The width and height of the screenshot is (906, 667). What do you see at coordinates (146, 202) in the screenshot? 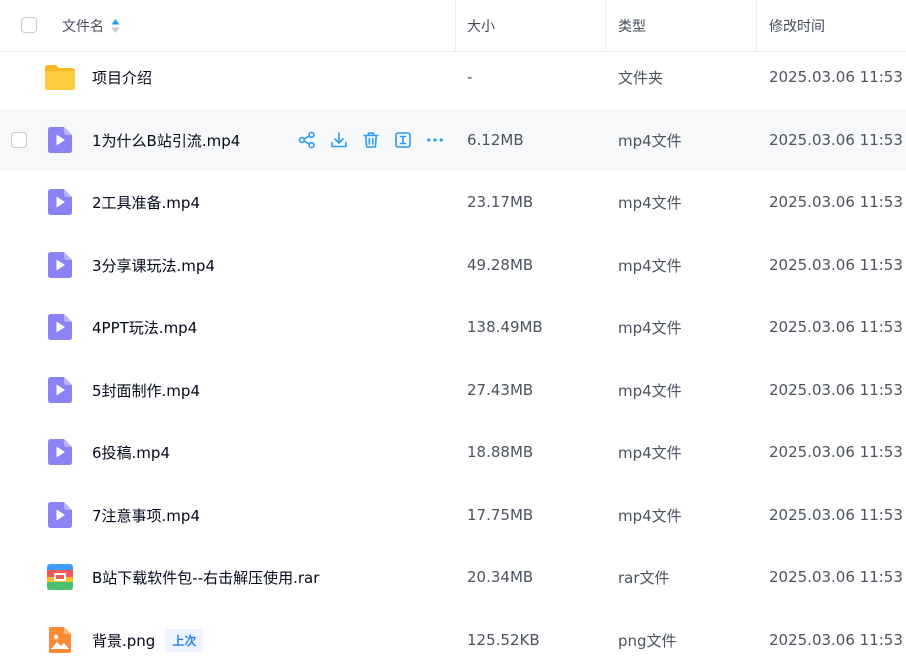
I see `file-name: 2工具准备.mp4` at bounding box center [146, 202].